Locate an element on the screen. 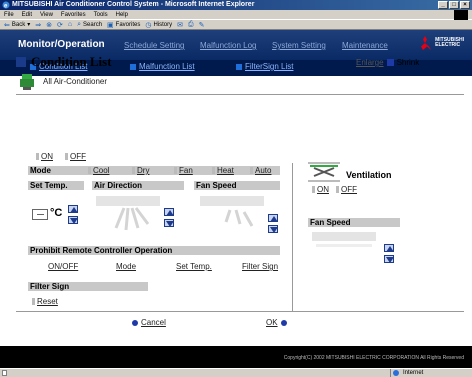 The height and width of the screenshot is (377, 472). prohibit-filtersign-link: Filter Sign is located at coordinates (260, 266).